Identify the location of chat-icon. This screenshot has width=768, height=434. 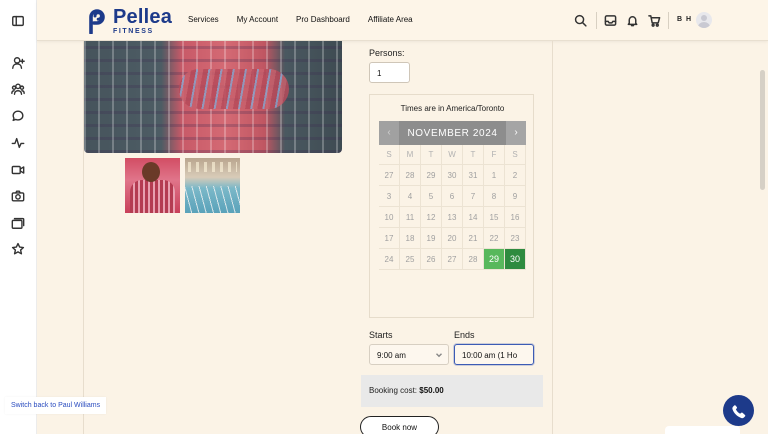
(18, 116).